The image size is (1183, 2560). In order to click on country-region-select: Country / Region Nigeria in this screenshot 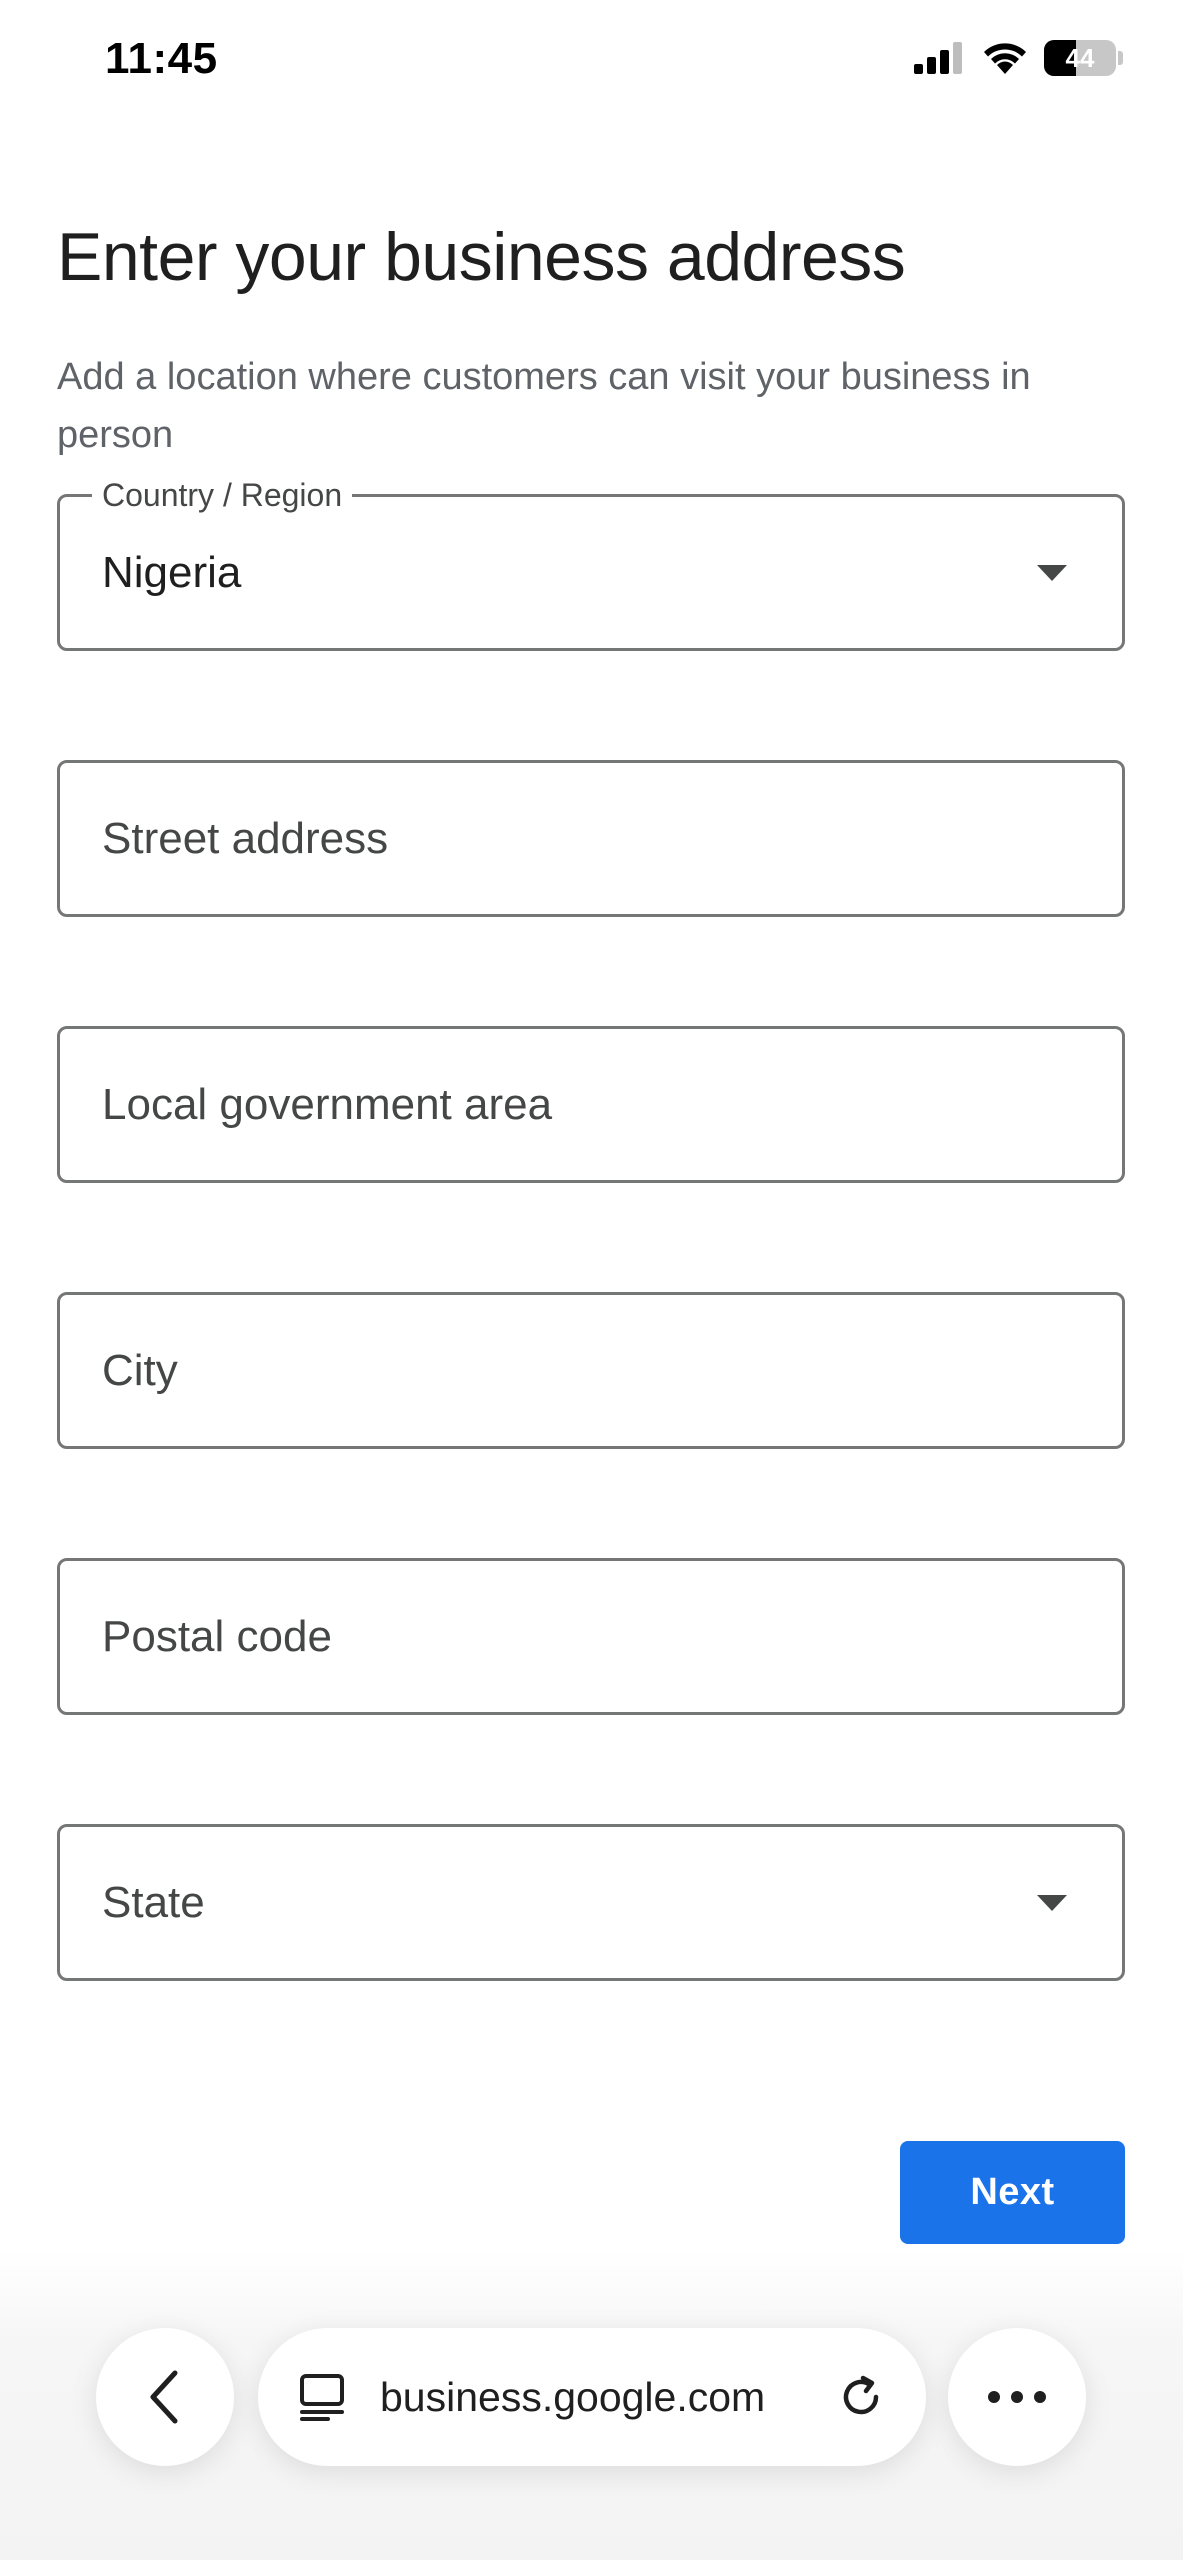, I will do `click(591, 564)`.